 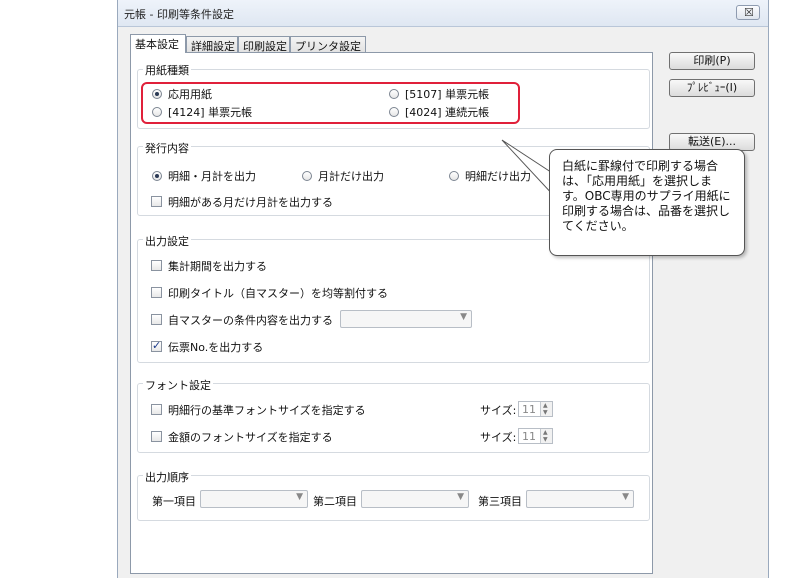 What do you see at coordinates (532, 168) in the screenshot?
I see `callout-pointer` at bounding box center [532, 168].